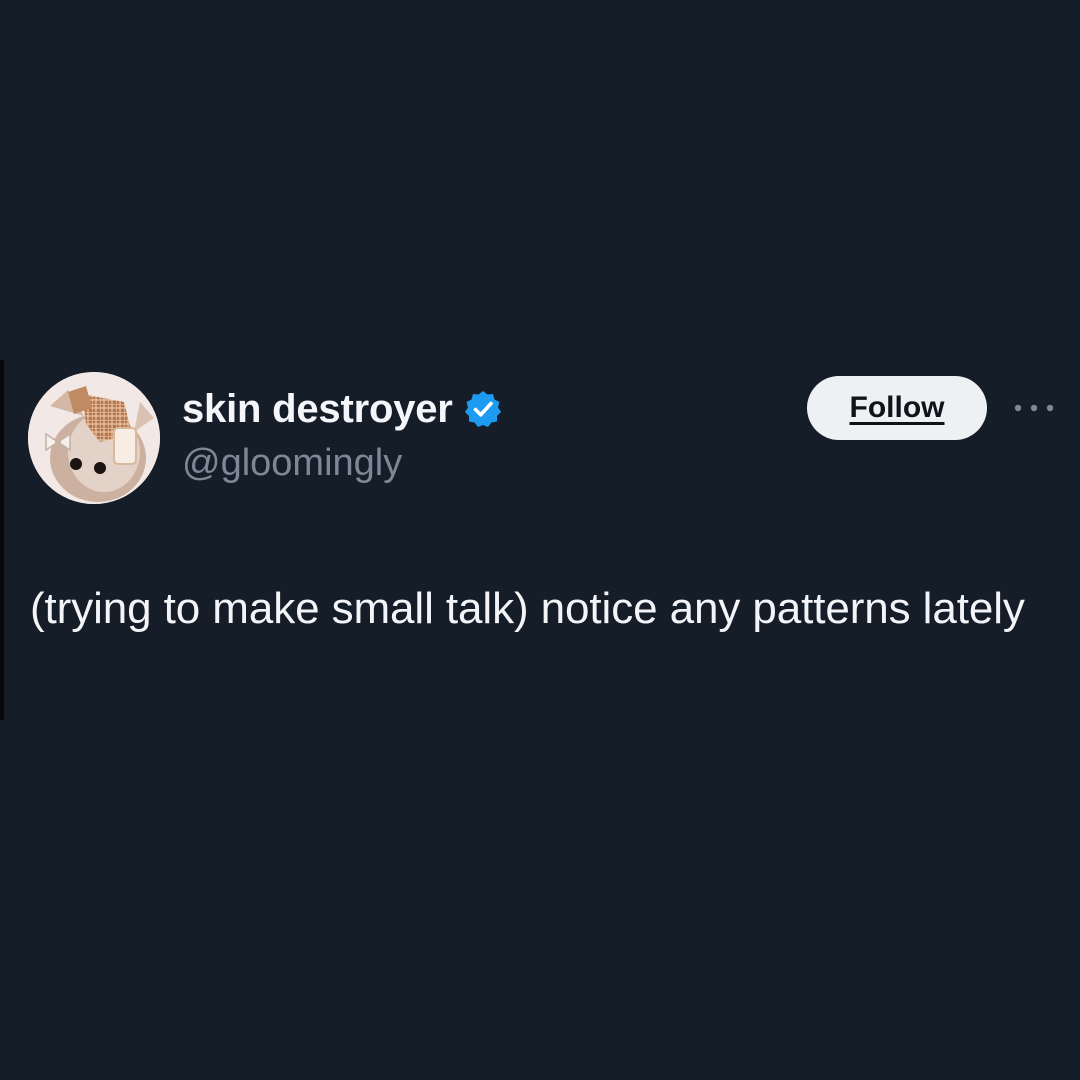 This screenshot has height=1080, width=1080. Describe the element at coordinates (1034, 408) in the screenshot. I see `more-horizontal-icon` at that location.